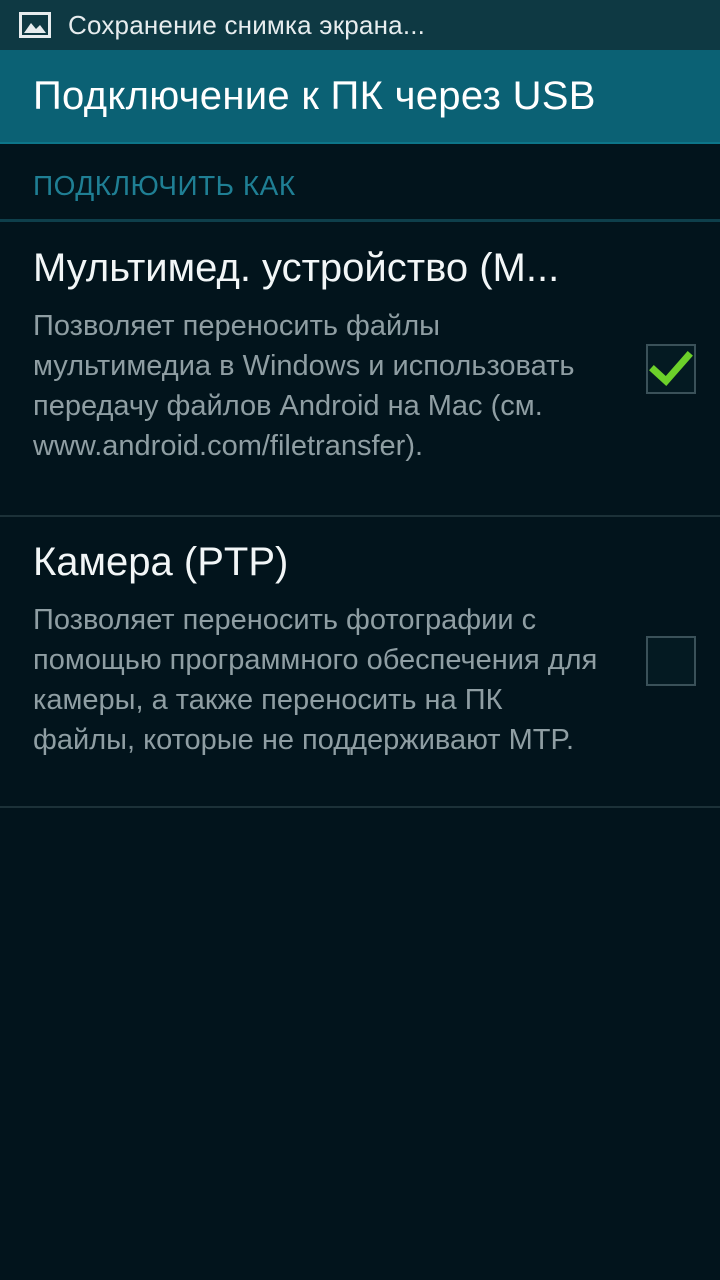 The width and height of the screenshot is (720, 1280). Describe the element at coordinates (360, 220) in the screenshot. I see `section-divider` at that location.